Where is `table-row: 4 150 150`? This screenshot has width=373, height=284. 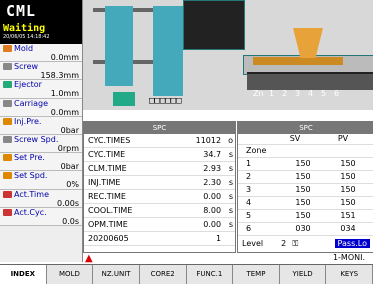 table-row: 4 150 150 is located at coordinates (305, 203).